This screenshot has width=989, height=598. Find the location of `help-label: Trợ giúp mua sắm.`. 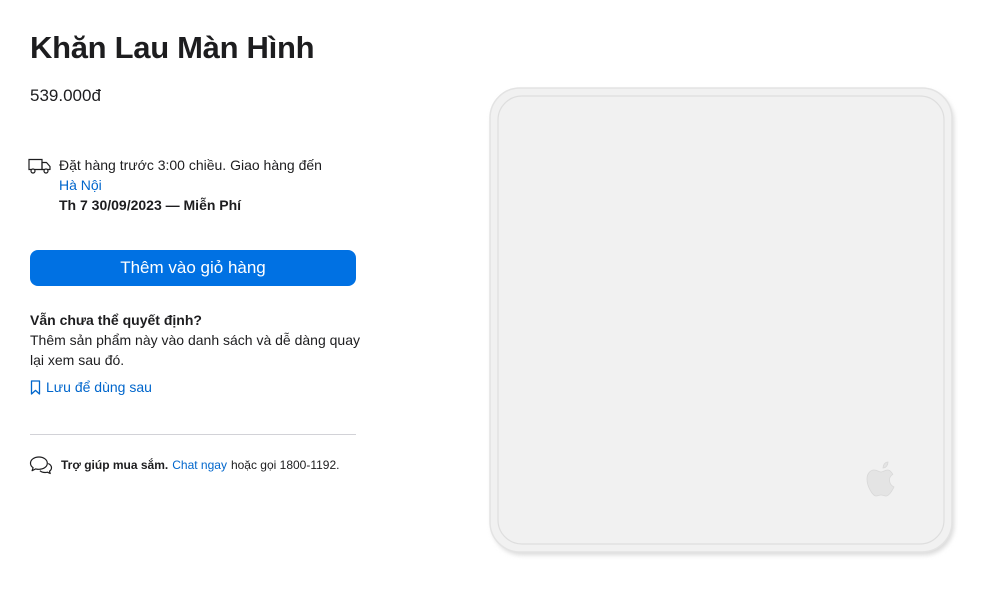

help-label: Trợ giúp mua sắm. is located at coordinates (115, 465).